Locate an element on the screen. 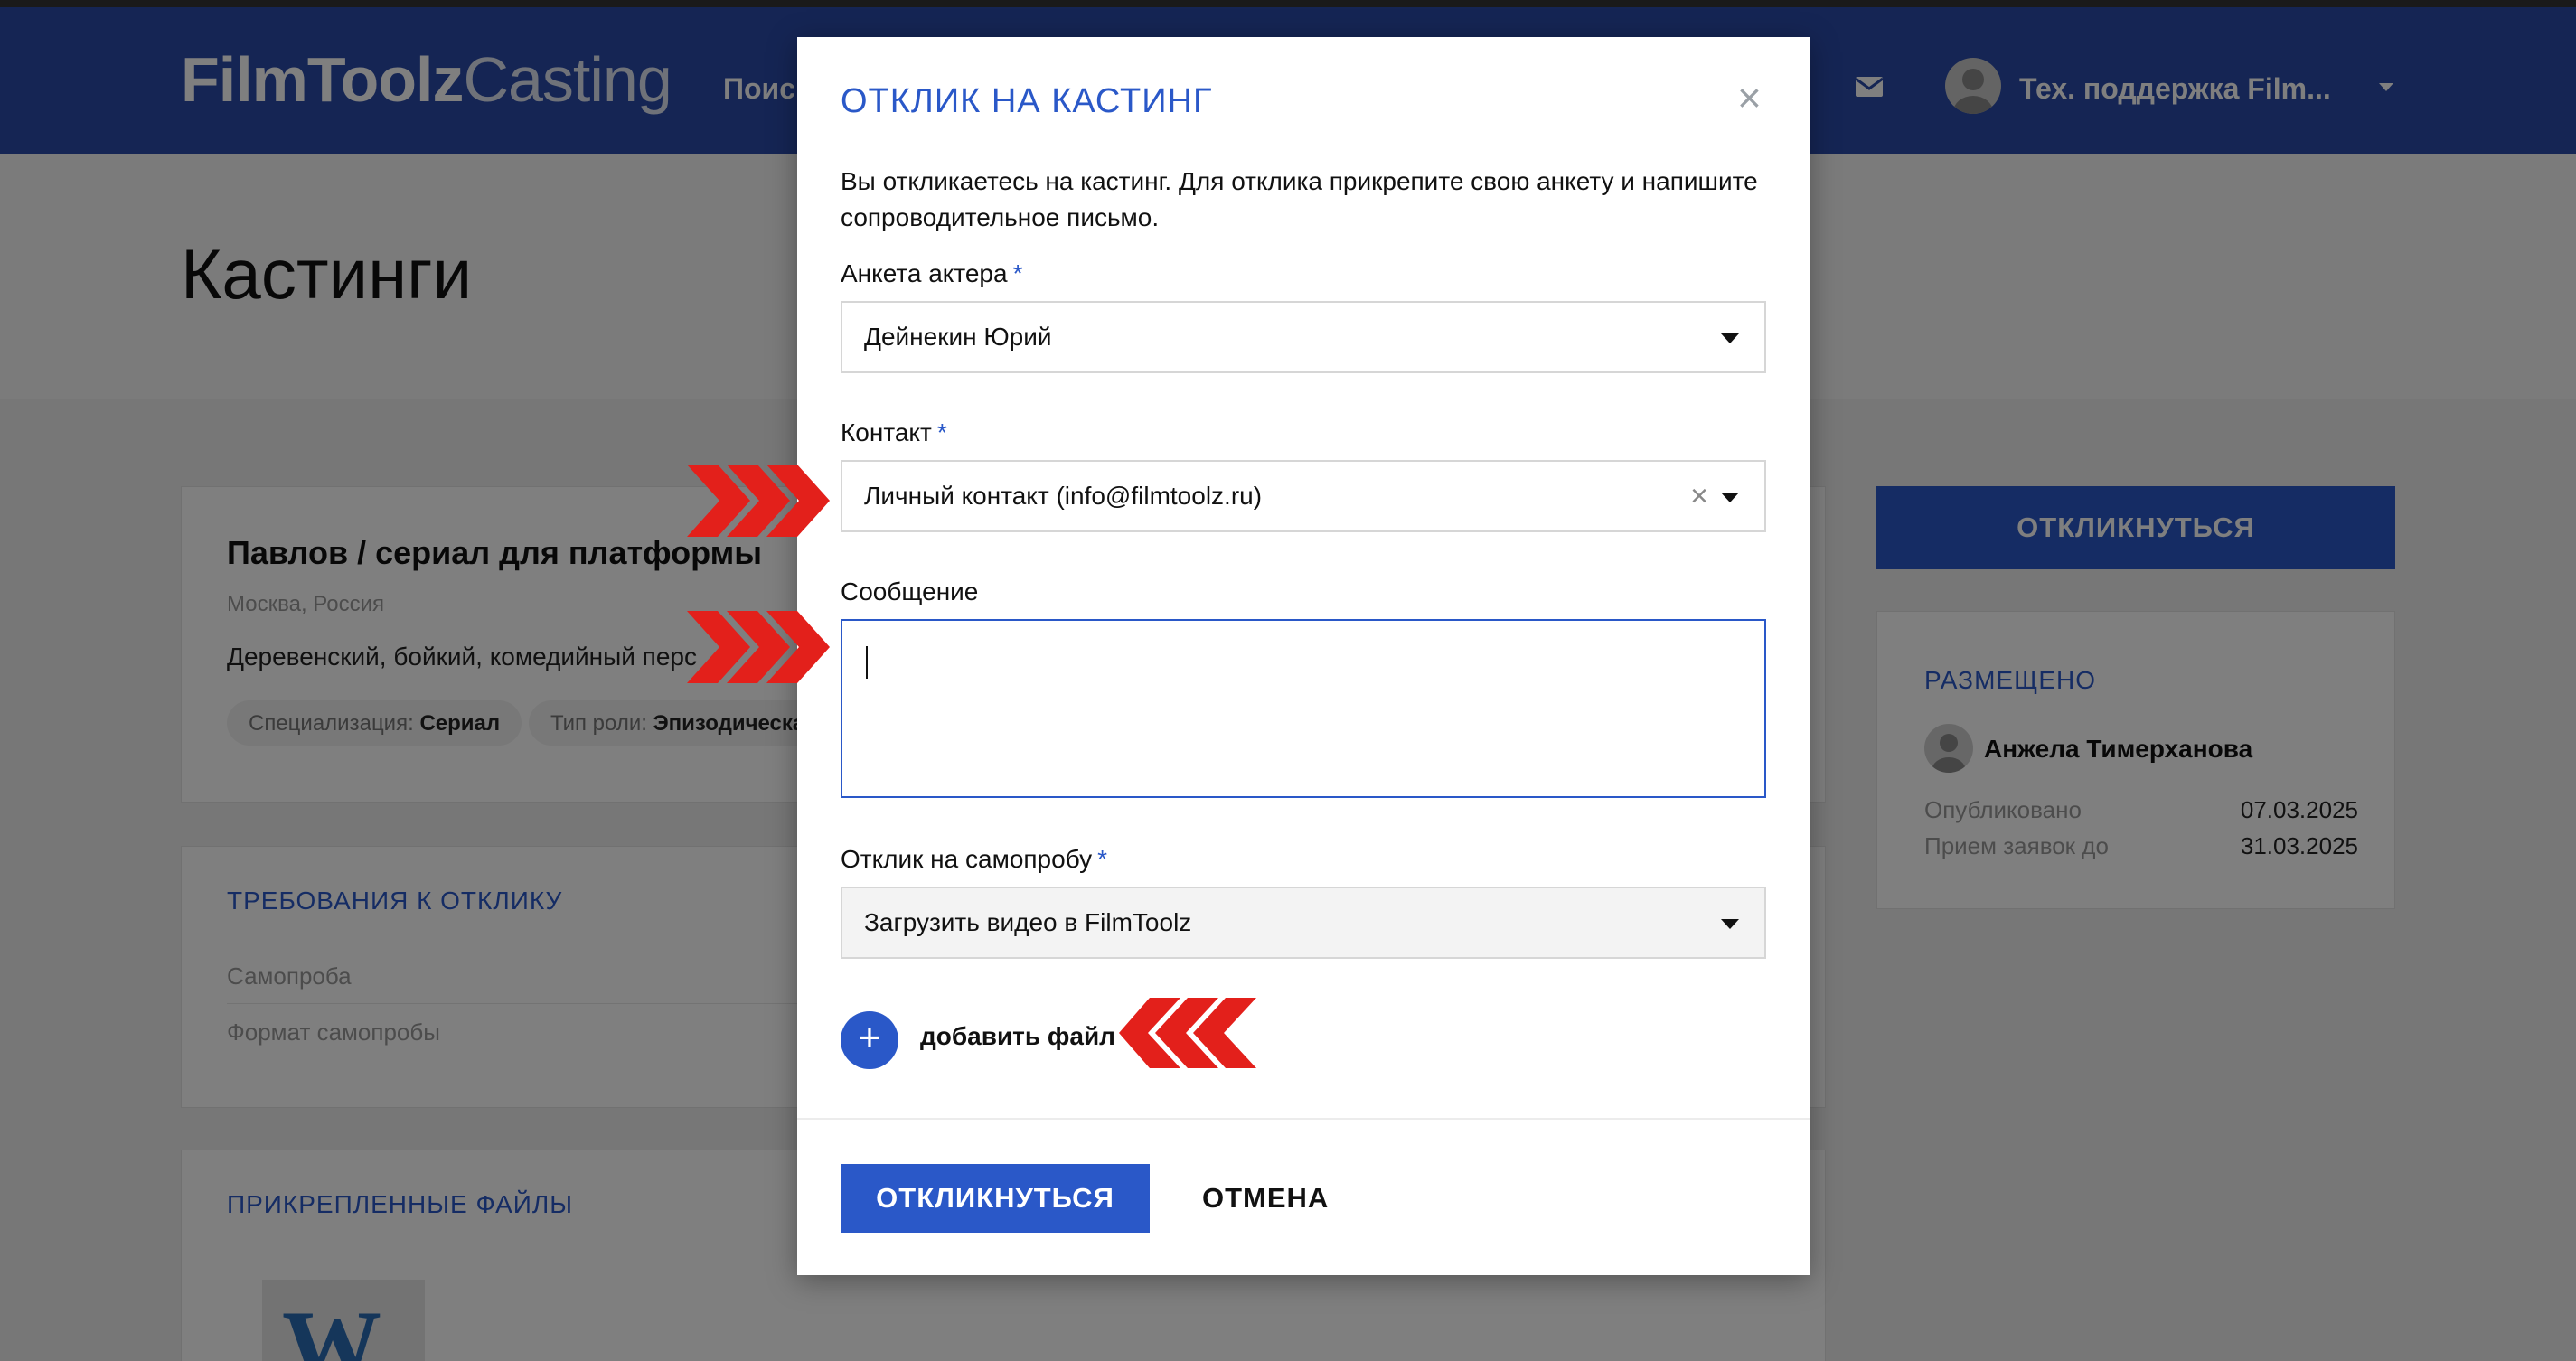 This screenshot has width=2576, height=1361. selftape-select: Загрузить видео в FilmToolz is located at coordinates (1304, 923).